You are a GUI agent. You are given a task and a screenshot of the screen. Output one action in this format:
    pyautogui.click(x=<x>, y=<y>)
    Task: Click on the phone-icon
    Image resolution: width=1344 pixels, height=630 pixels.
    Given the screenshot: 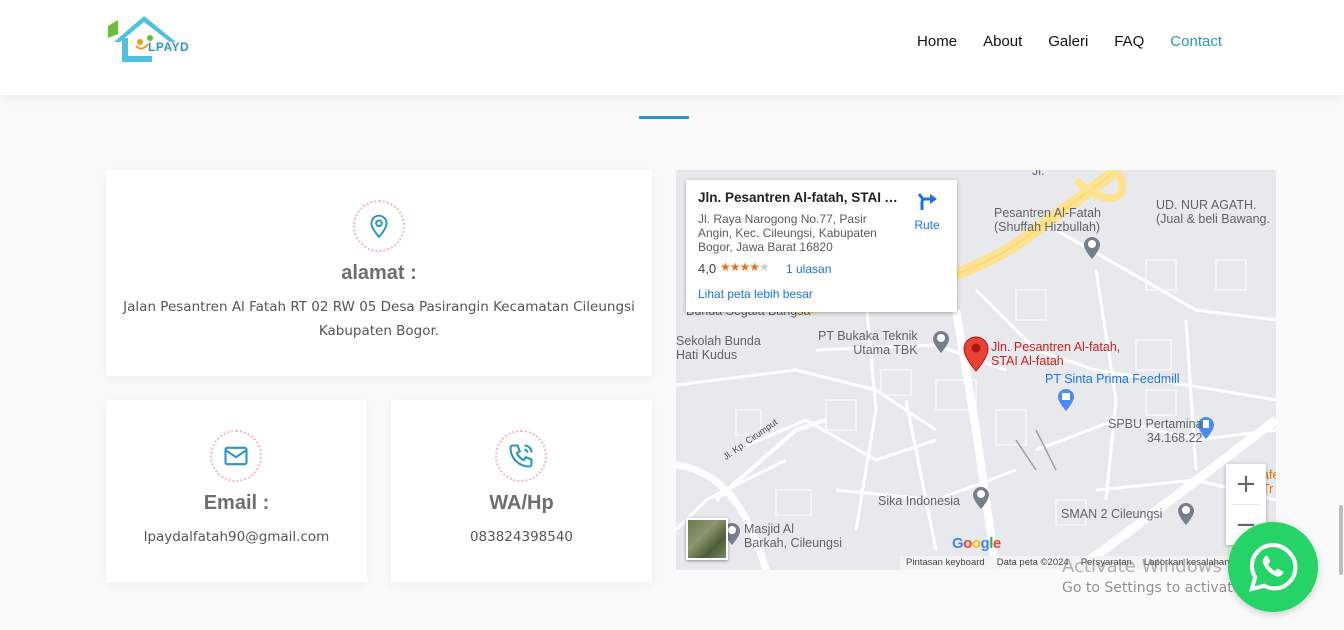 What is the action you would take?
    pyautogui.click(x=521, y=456)
    